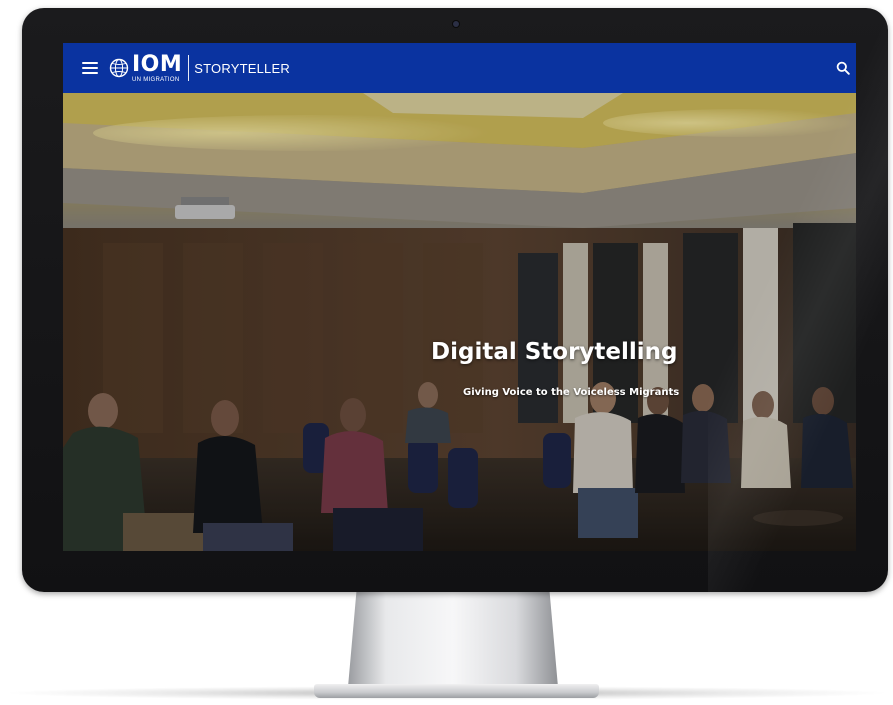  Describe the element at coordinates (456, 24) in the screenshot. I see `webcam-icon` at that location.